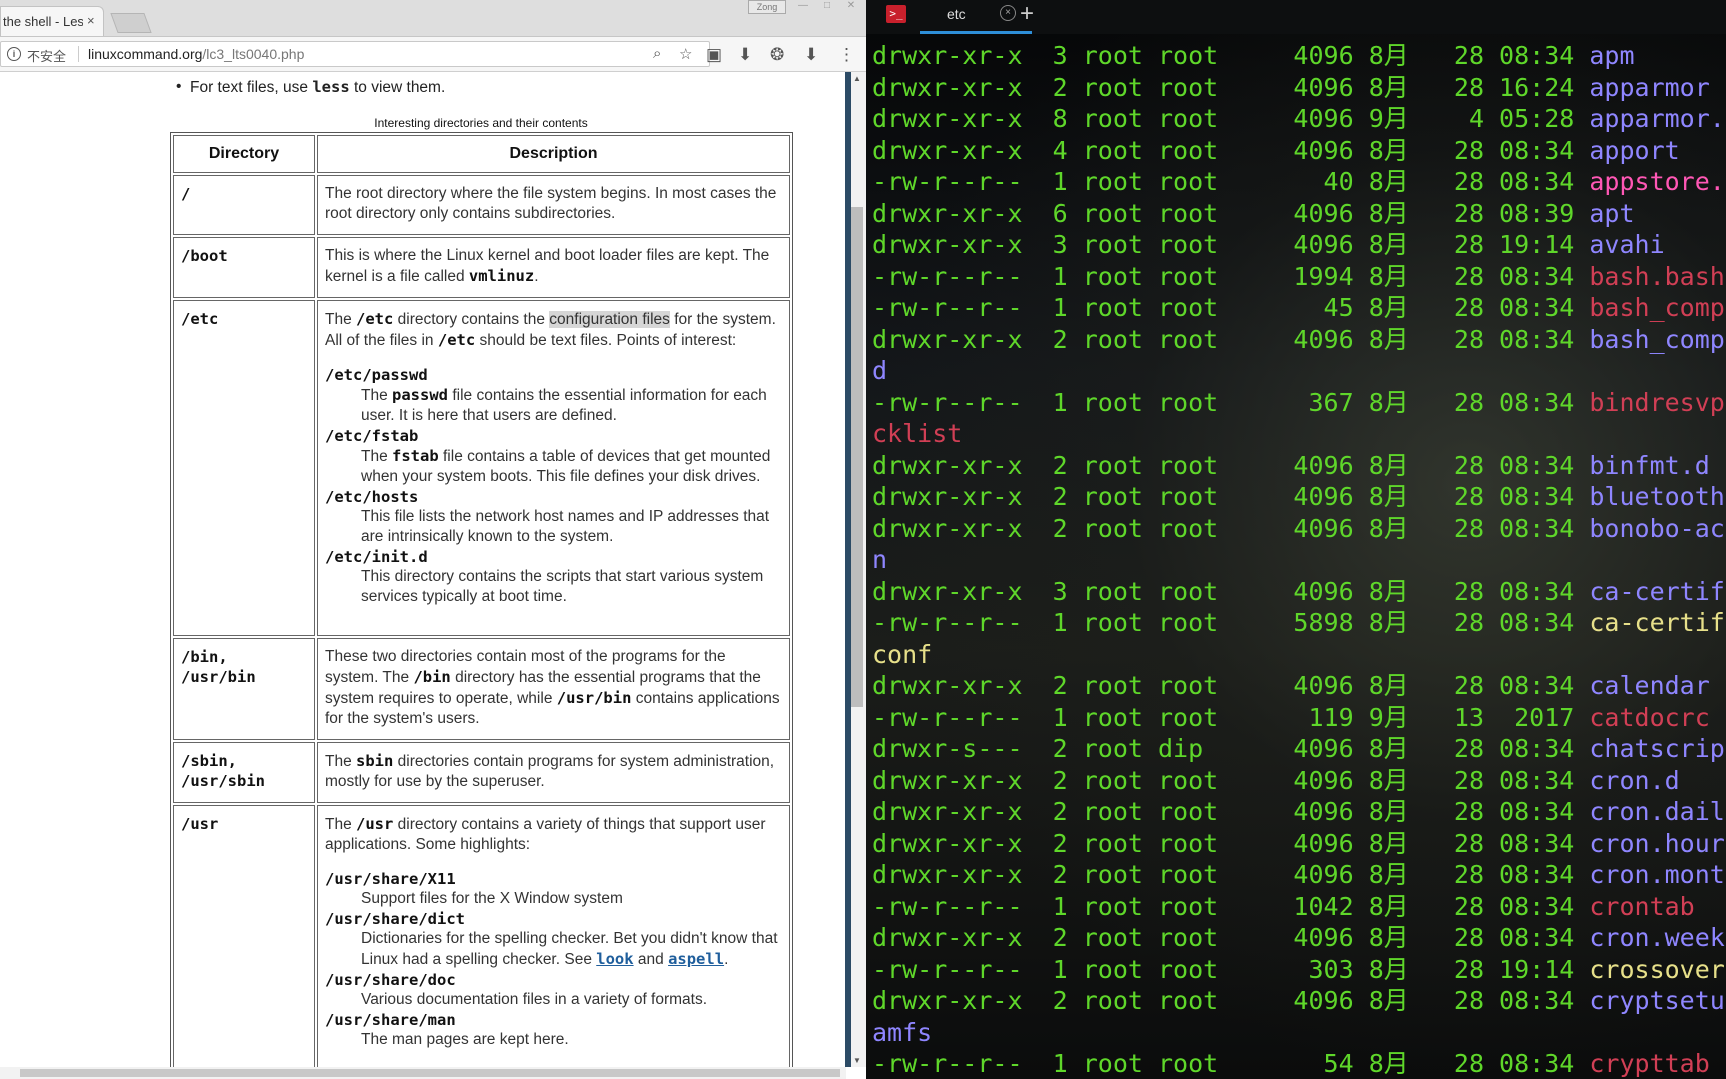 This screenshot has height=1079, width=1726. What do you see at coordinates (1231, 622) in the screenshot?
I see `file-attributes: -rw-r--r-- 1 root root 5898 8月 28 08:34` at bounding box center [1231, 622].